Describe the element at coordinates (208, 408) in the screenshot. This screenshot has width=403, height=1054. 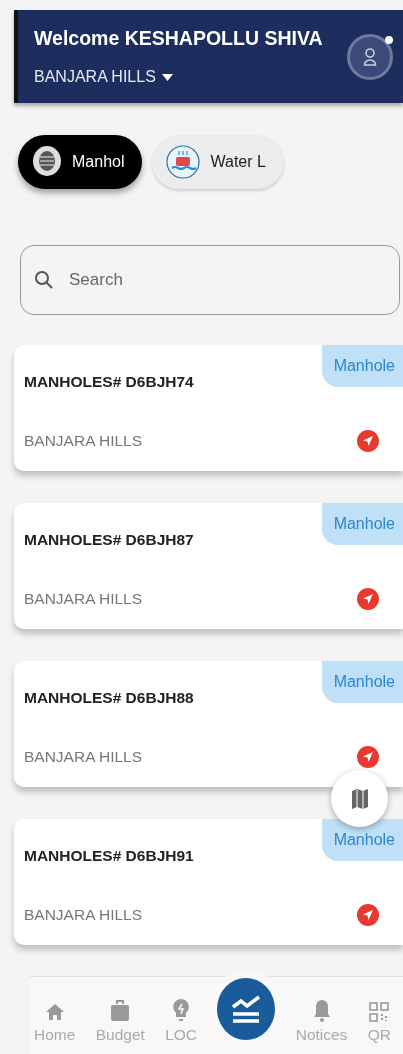
I see `record-card: MANHOLES# D6BJH74 BANJARA HILLS Manhole` at that location.